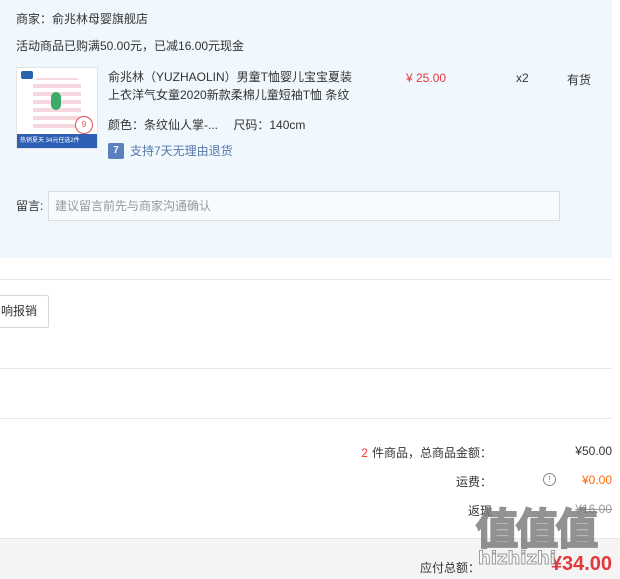 The width and height of the screenshot is (620, 579). I want to click on product-thumbnail: 9 热销夏天 34元任选2件, so click(57, 108).